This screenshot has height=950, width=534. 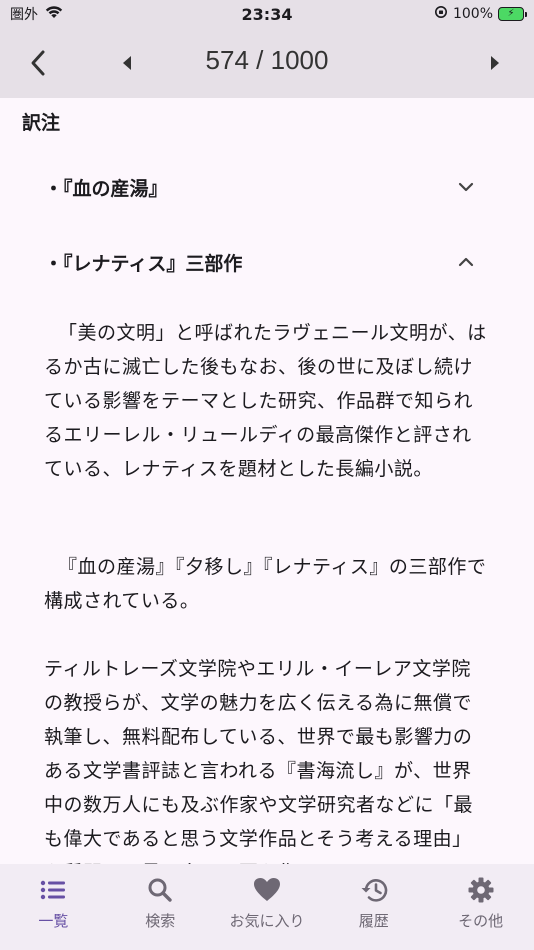 What do you see at coordinates (160, 907) in the screenshot?
I see `nav-item-search: 検索` at bounding box center [160, 907].